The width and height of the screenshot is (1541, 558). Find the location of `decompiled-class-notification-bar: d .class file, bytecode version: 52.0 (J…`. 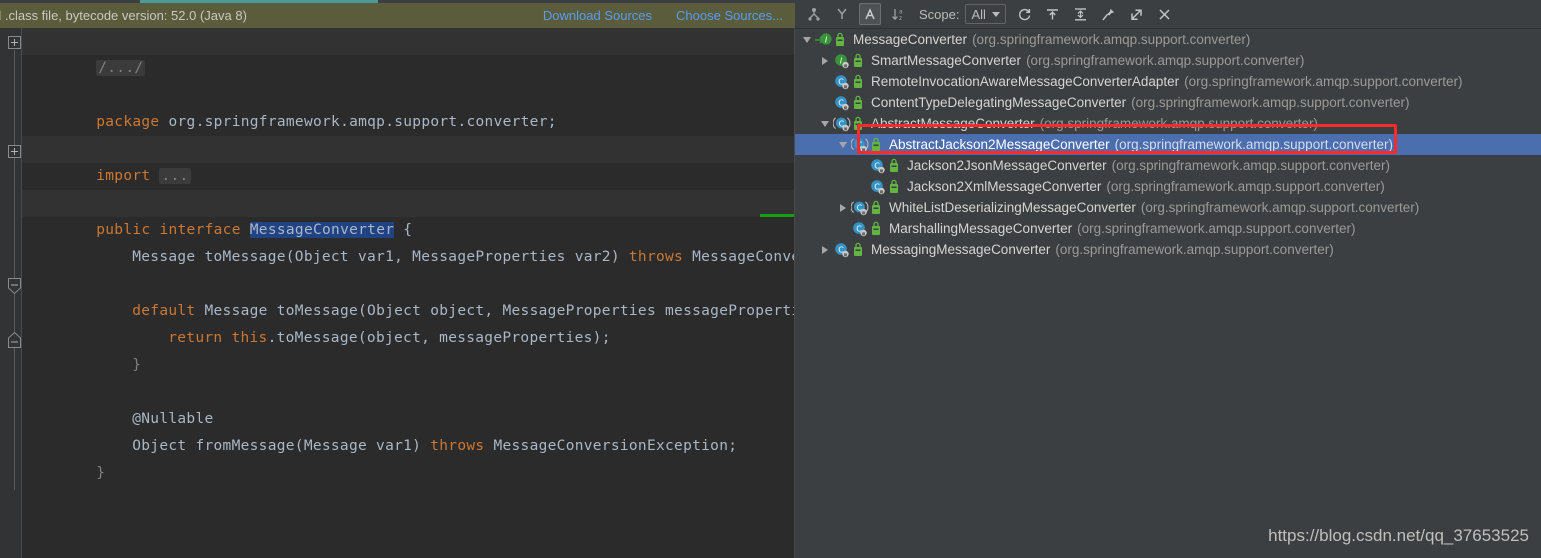

decompiled-class-notification-bar: d .class file, bytecode version: 52.0 (J… is located at coordinates (397, 15).